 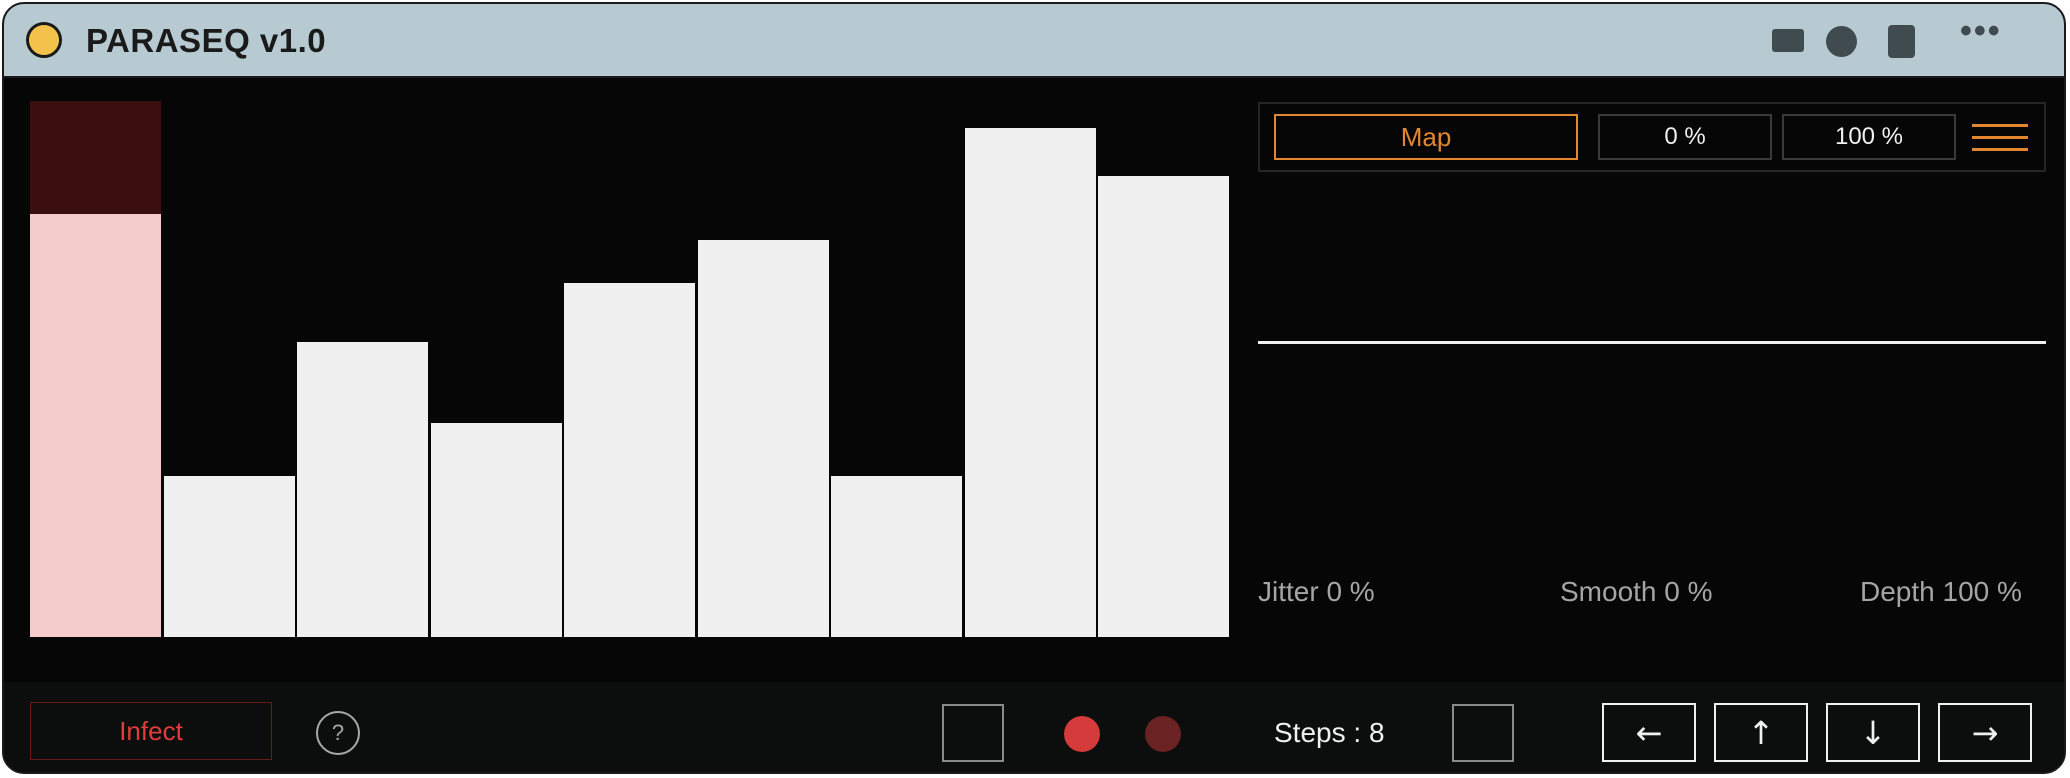 What do you see at coordinates (151, 731) in the screenshot?
I see `infect-button: Infect` at bounding box center [151, 731].